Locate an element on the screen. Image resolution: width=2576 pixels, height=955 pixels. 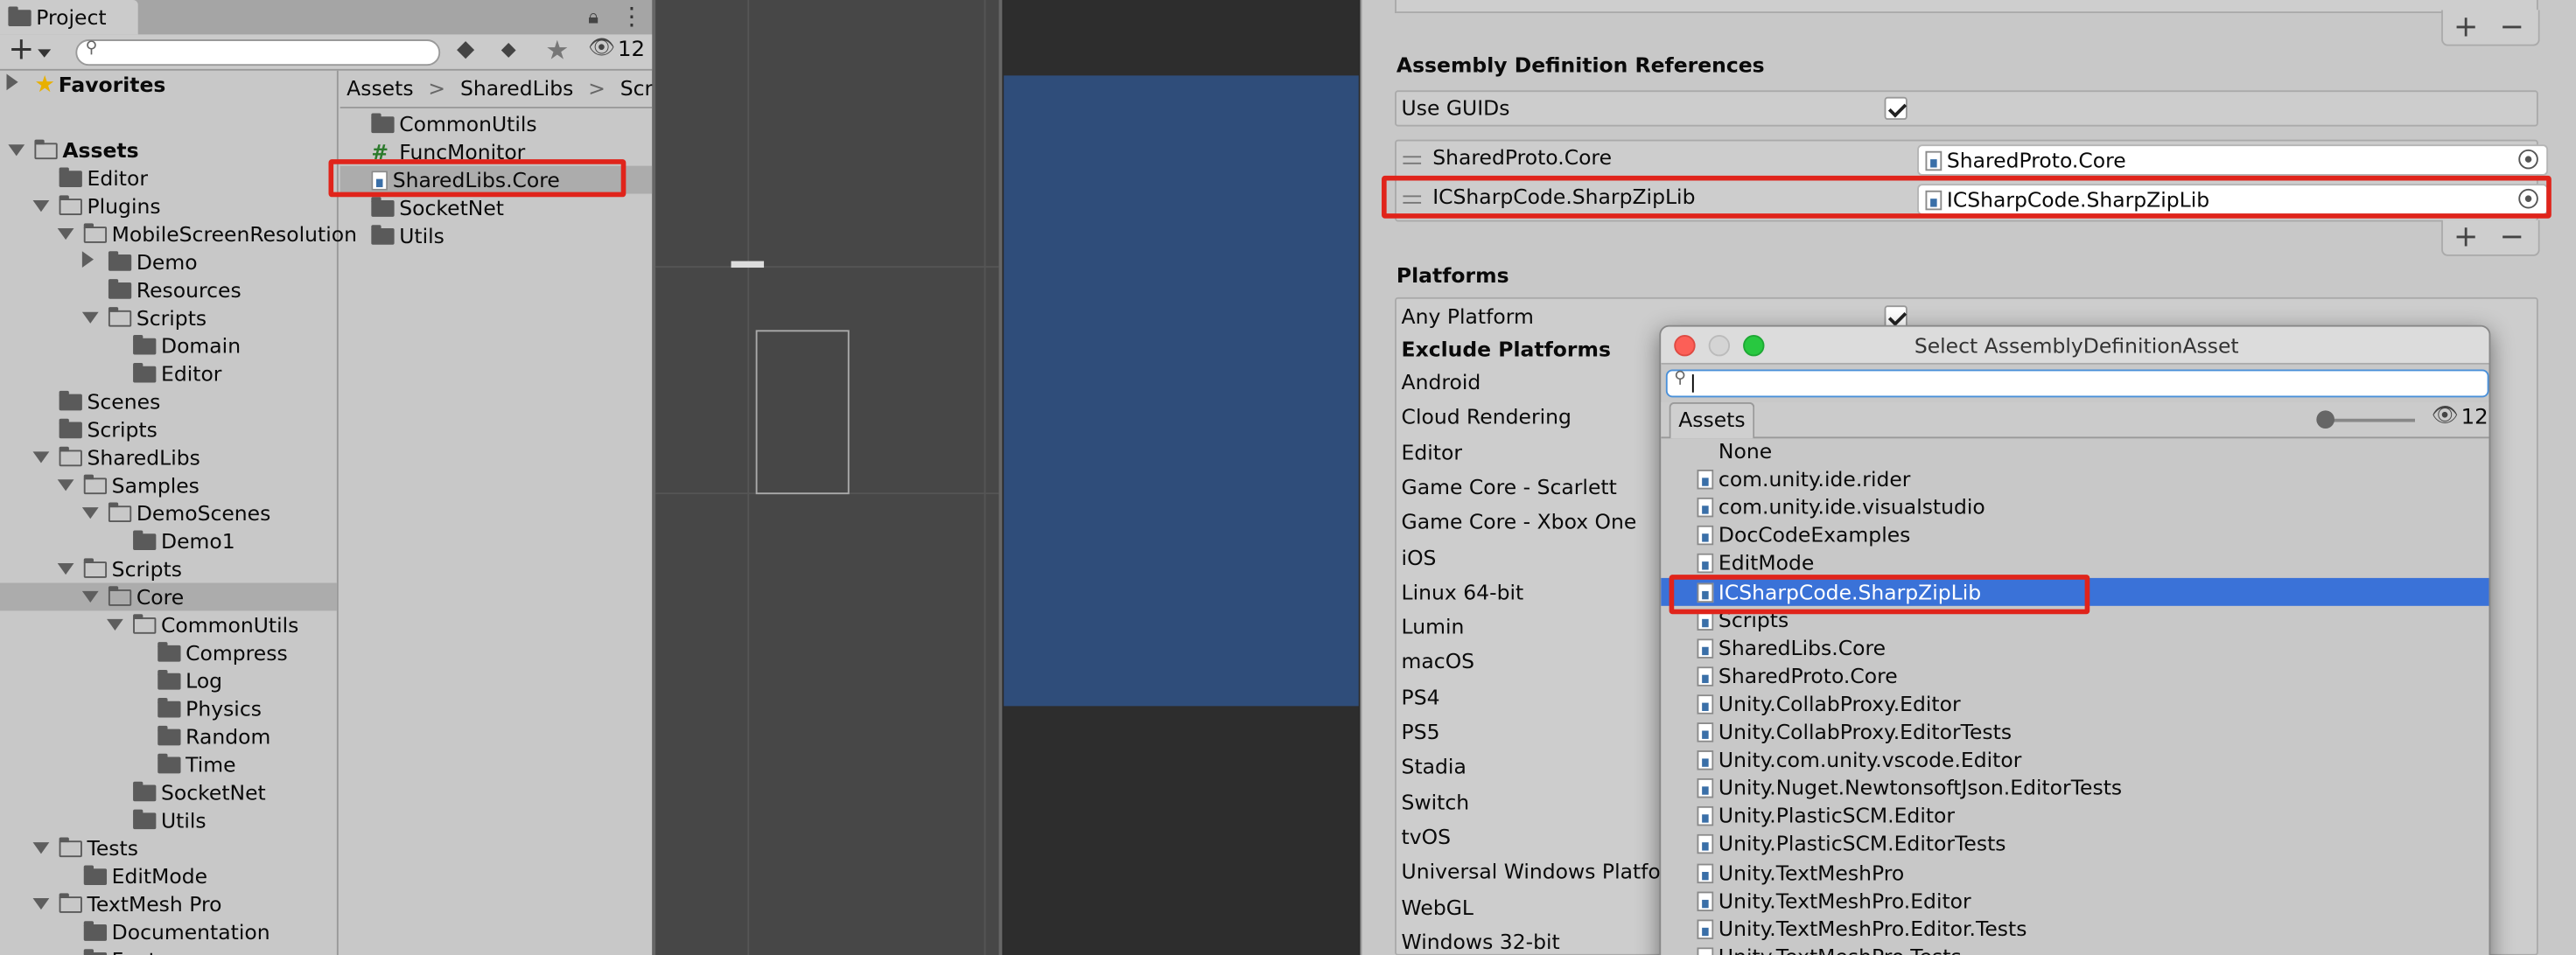
tree-item: Random is located at coordinates (200, 736).